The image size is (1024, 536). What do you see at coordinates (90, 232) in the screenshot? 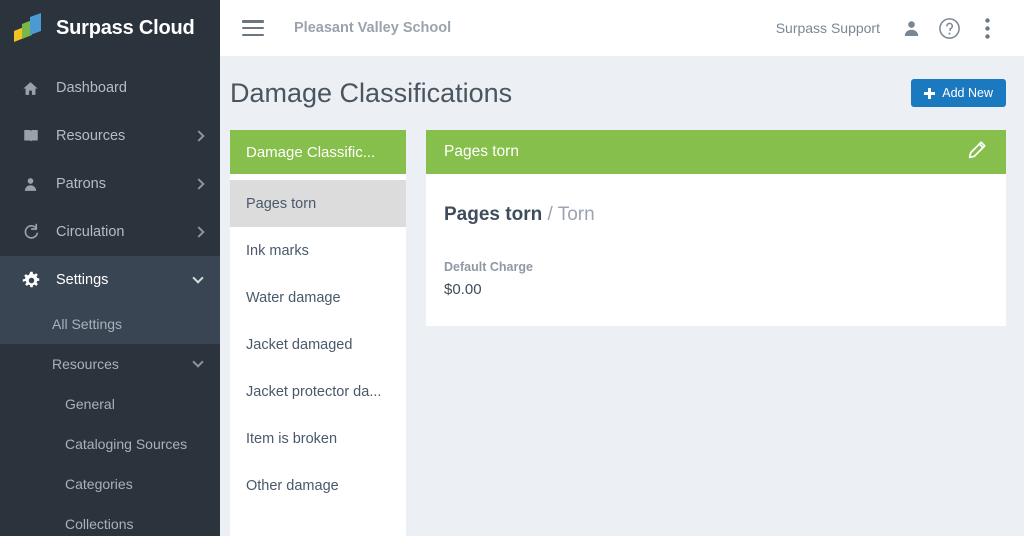
I see `sidebar-item-label: Circulation` at bounding box center [90, 232].